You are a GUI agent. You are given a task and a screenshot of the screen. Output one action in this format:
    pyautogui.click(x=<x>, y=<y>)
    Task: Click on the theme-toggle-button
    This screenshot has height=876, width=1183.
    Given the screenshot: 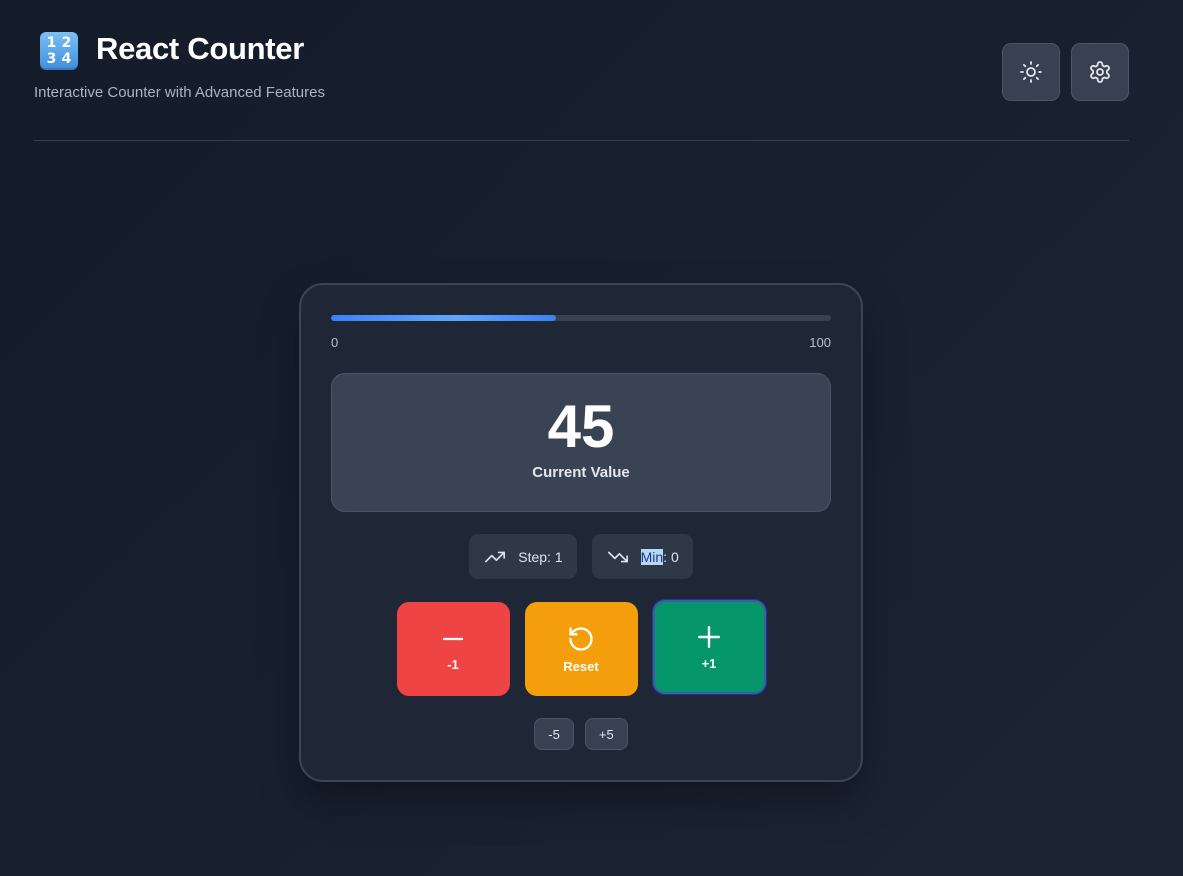 What is the action you would take?
    pyautogui.click(x=1031, y=72)
    